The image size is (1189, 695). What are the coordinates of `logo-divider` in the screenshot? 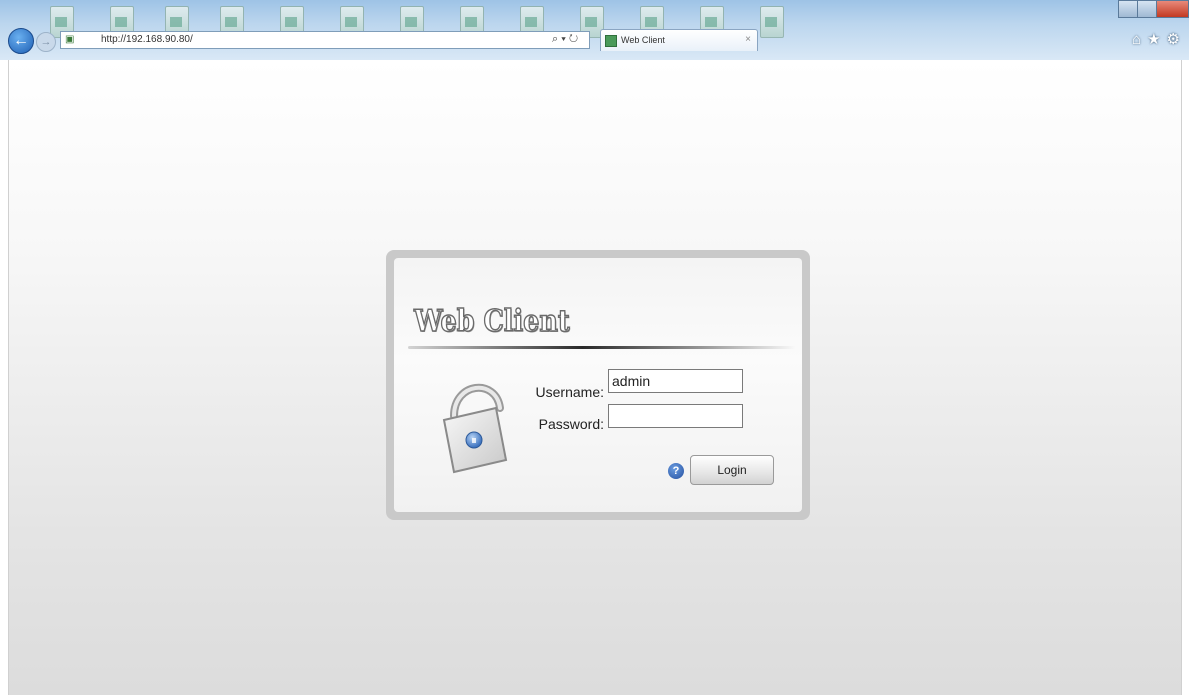 It's located at (602, 347).